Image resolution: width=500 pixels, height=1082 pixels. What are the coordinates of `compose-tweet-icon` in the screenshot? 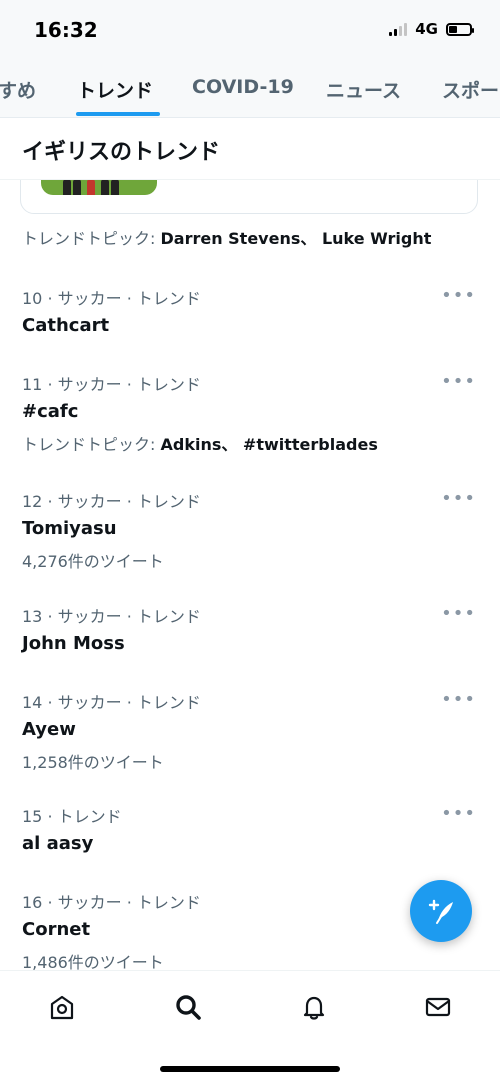 It's located at (440, 911).